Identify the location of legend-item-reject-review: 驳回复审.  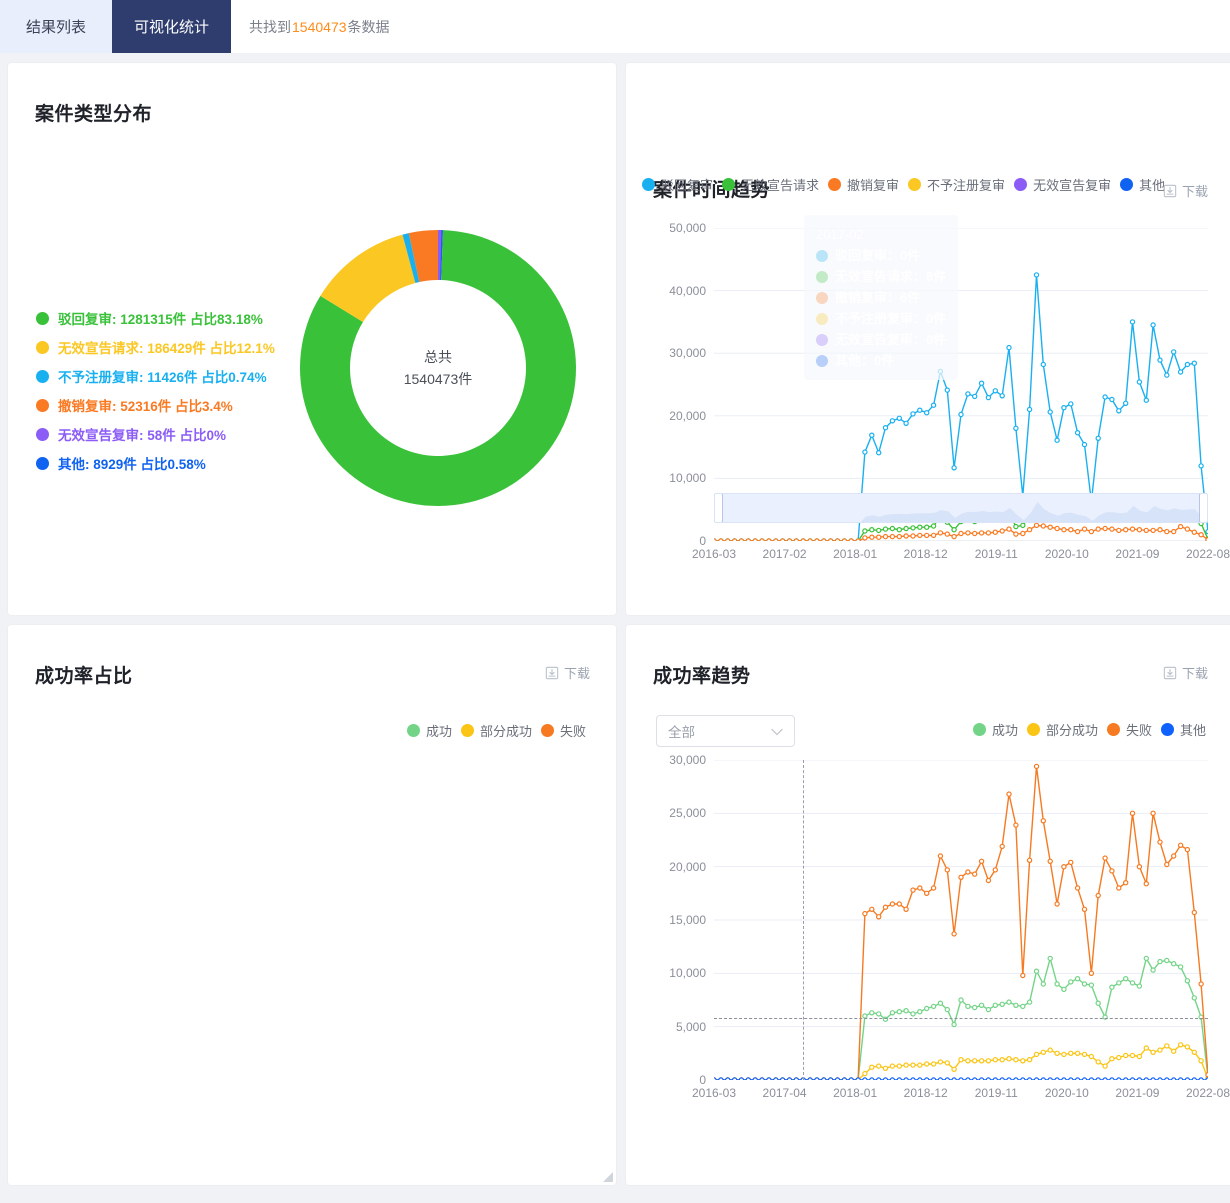
(677, 184).